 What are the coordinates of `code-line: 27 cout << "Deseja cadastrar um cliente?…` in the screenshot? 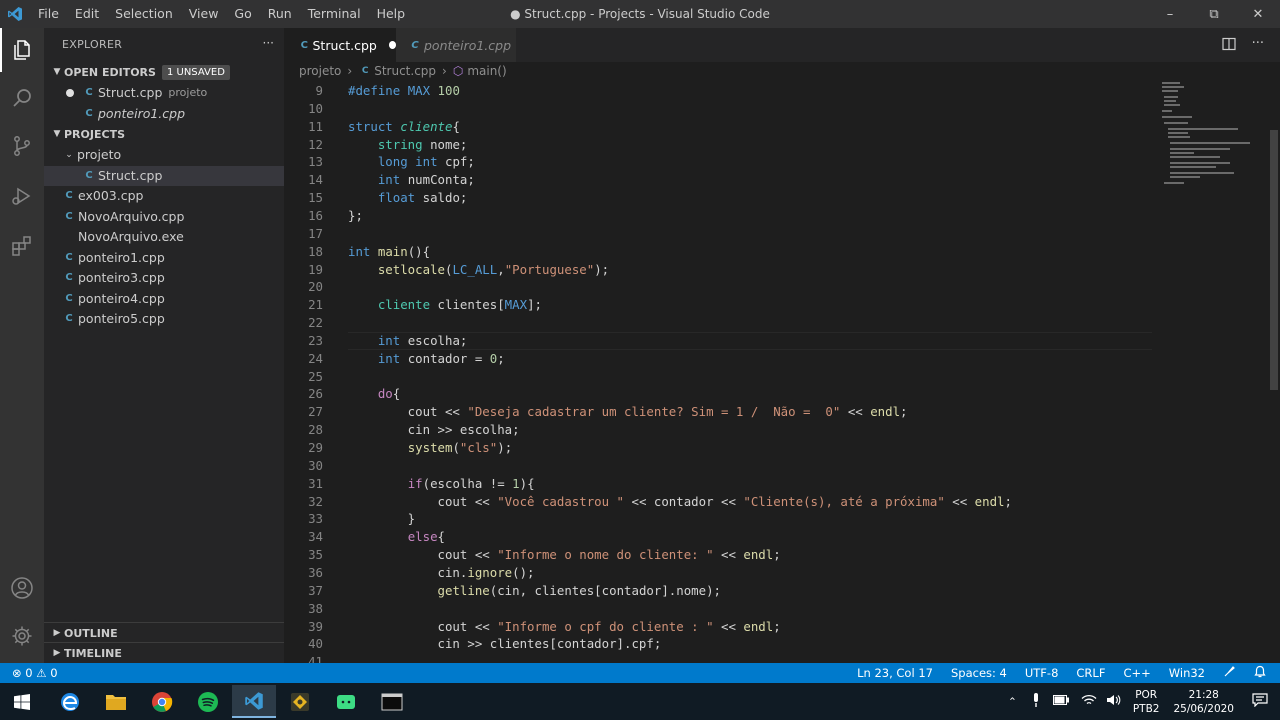 It's located at (722, 412).